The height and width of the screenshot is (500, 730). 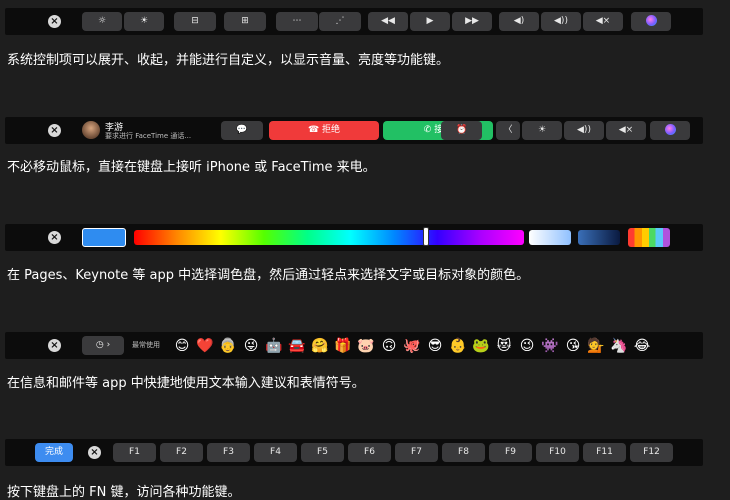 What do you see at coordinates (104, 237) in the screenshot?
I see `selected-color-swatch` at bounding box center [104, 237].